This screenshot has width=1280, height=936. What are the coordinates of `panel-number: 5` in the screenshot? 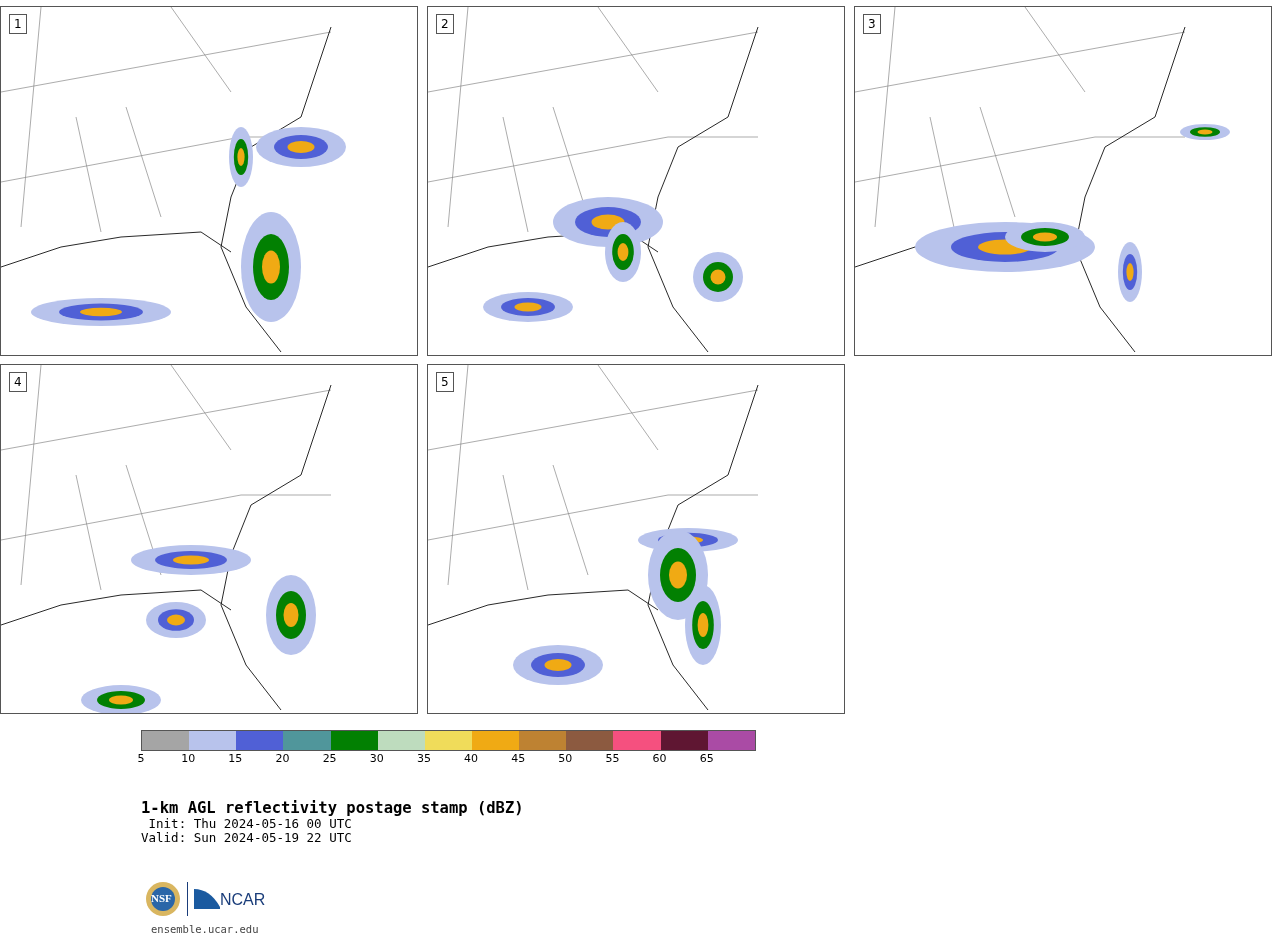 It's located at (445, 382).